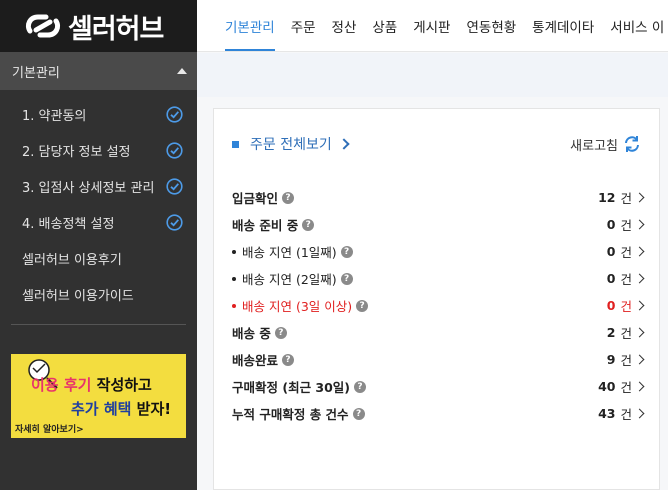 The width and height of the screenshot is (668, 490). Describe the element at coordinates (438, 332) in the screenshot. I see `order-status-row: 배송 중? 2 건` at that location.